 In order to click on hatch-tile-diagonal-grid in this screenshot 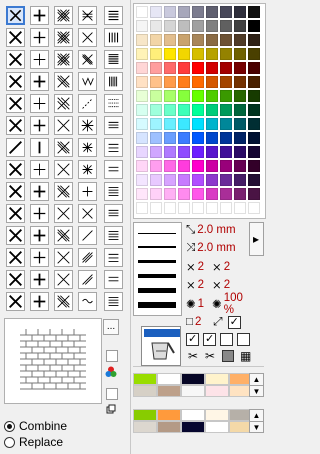, I will do `click(63, 15)`.